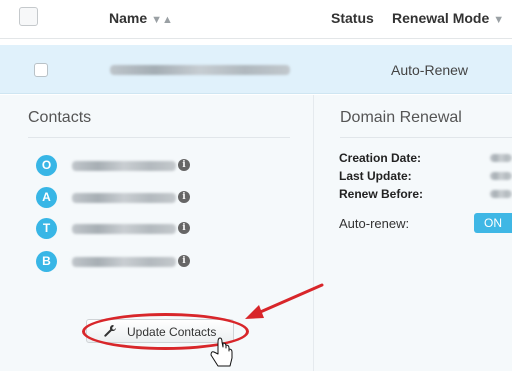 The image size is (512, 371). What do you see at coordinates (375, 176) in the screenshot?
I see `last-update-label: Last Update:` at bounding box center [375, 176].